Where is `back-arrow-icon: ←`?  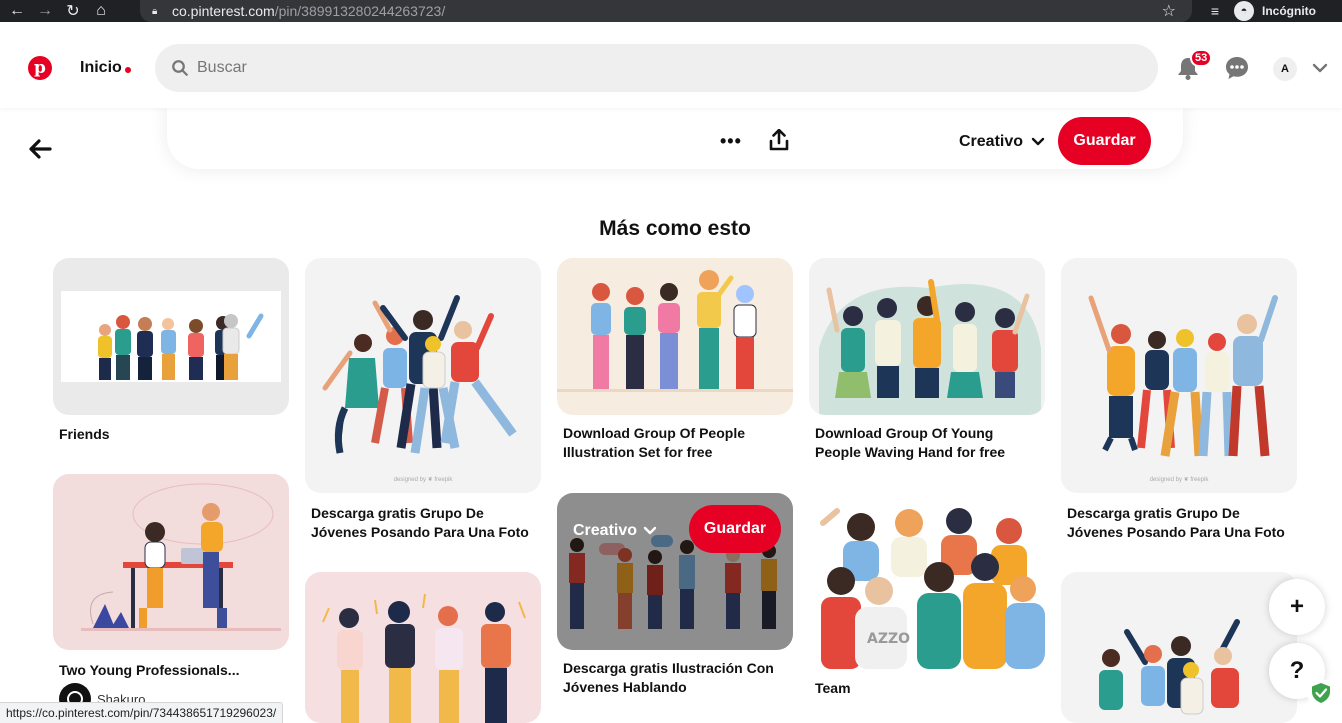
back-arrow-icon: ← is located at coordinates (17, 11).